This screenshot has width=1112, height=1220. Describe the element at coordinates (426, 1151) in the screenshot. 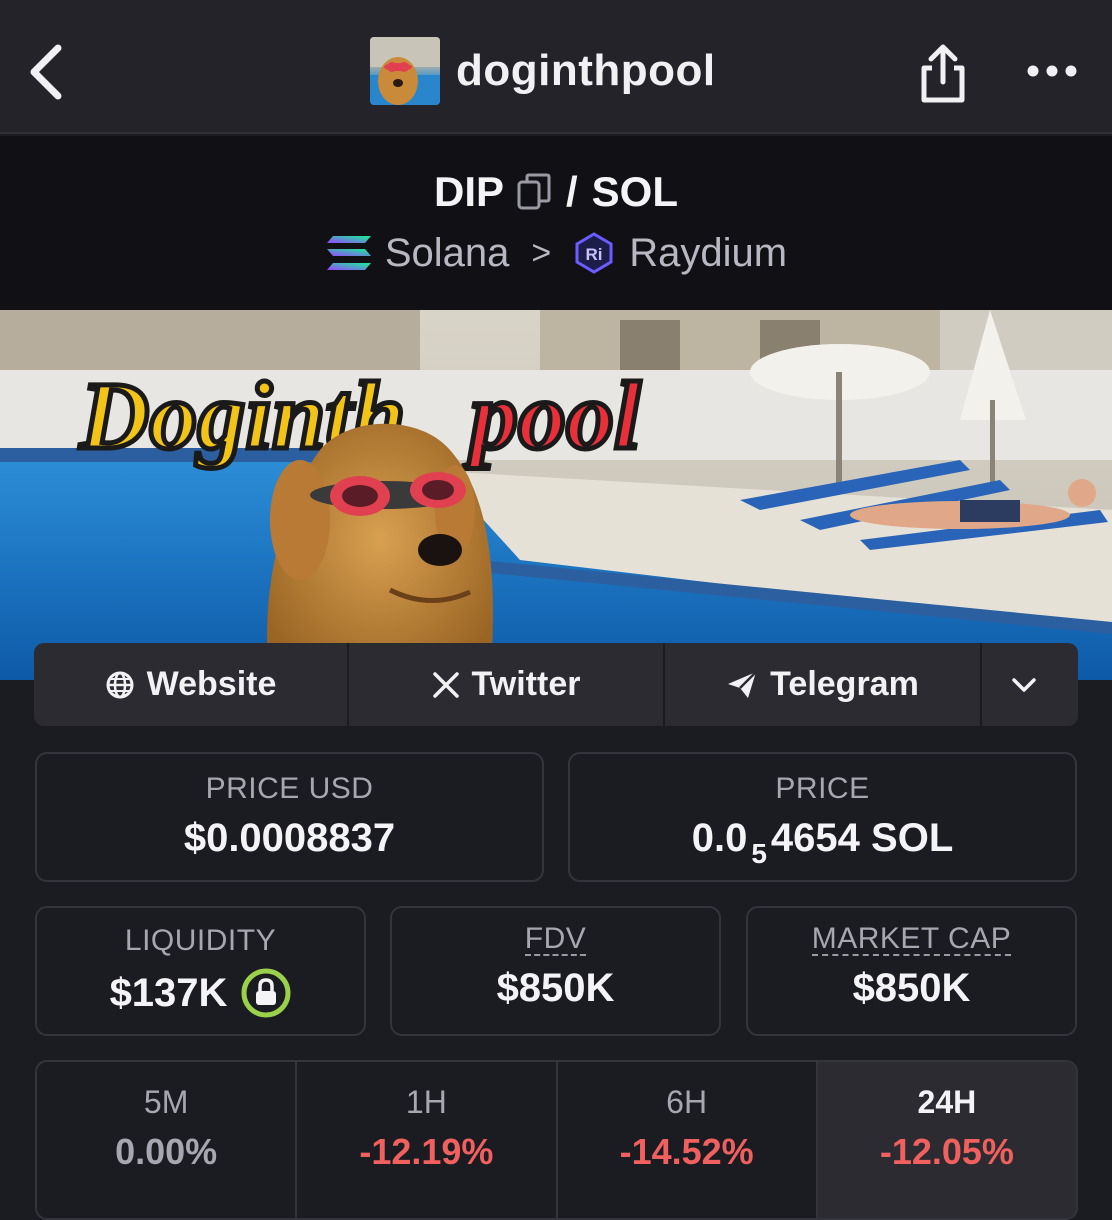

I see `timeframe-change: -12.19%` at that location.